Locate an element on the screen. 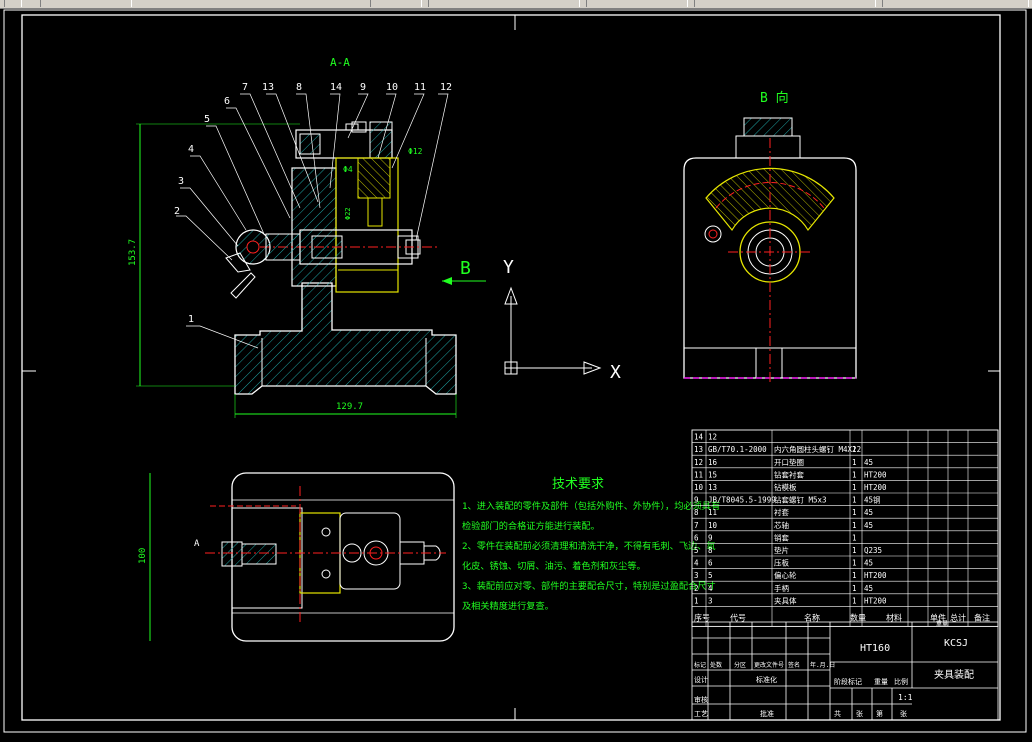 Image resolution: width=1032 pixels, height=742 pixels. column is located at coordinates (314, 227).